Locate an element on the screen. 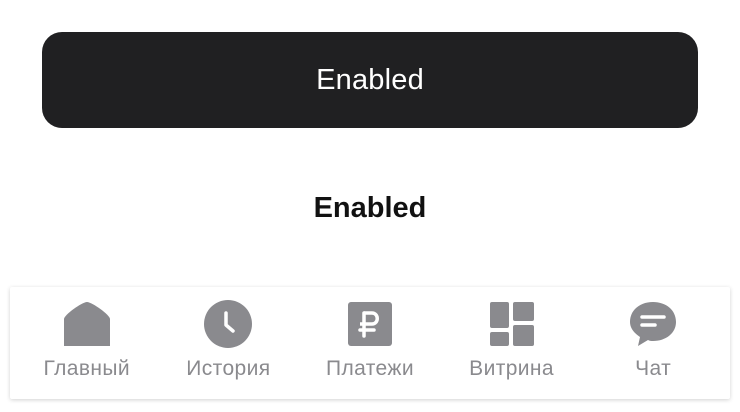 The image size is (740, 412). chat-icon is located at coordinates (653, 324).